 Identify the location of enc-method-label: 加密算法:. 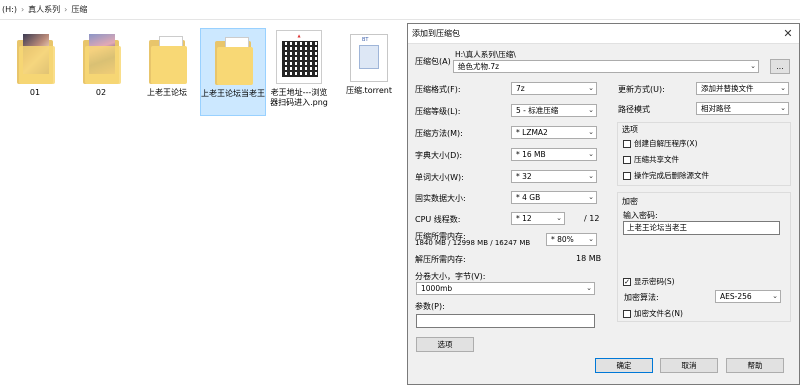
(641, 297).